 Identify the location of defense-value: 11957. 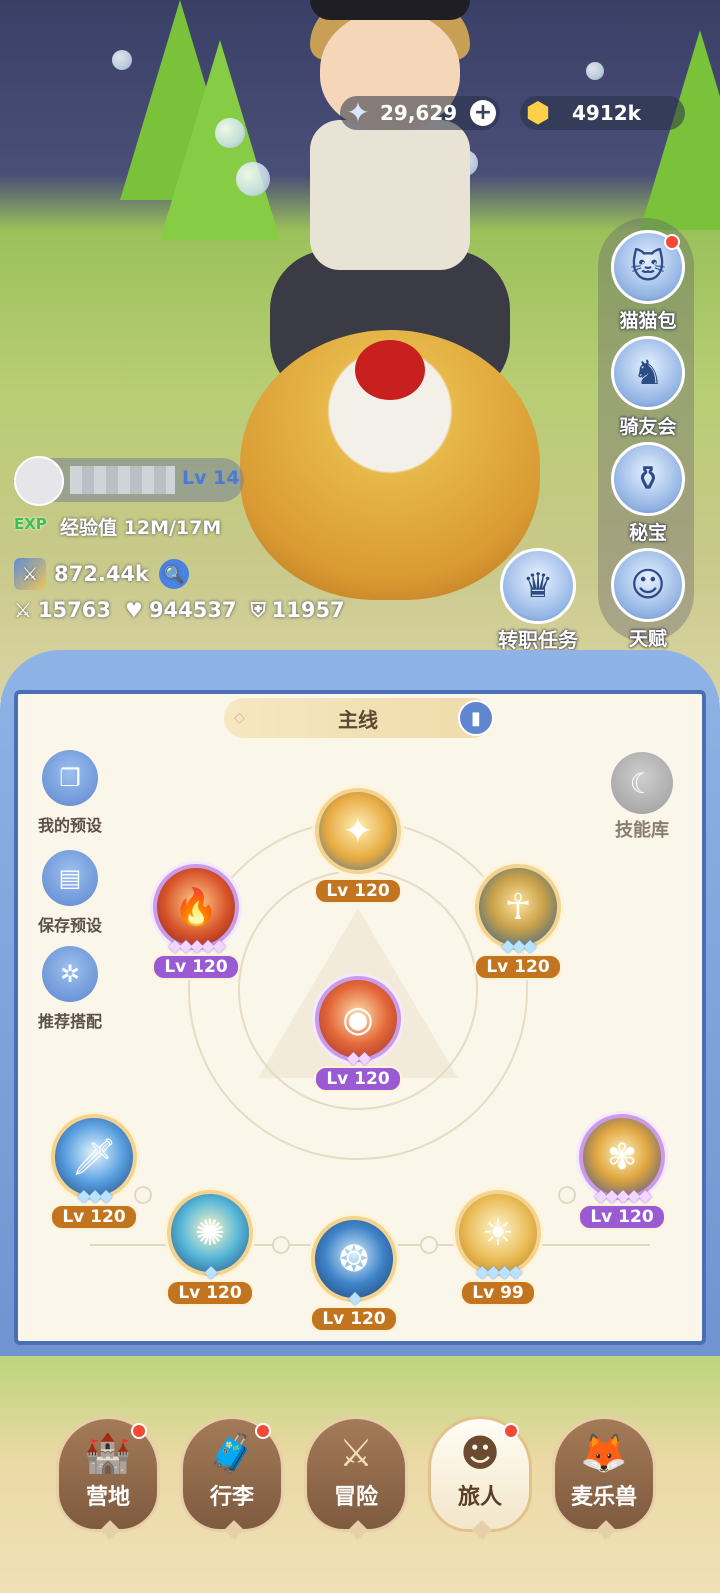
(308, 610).